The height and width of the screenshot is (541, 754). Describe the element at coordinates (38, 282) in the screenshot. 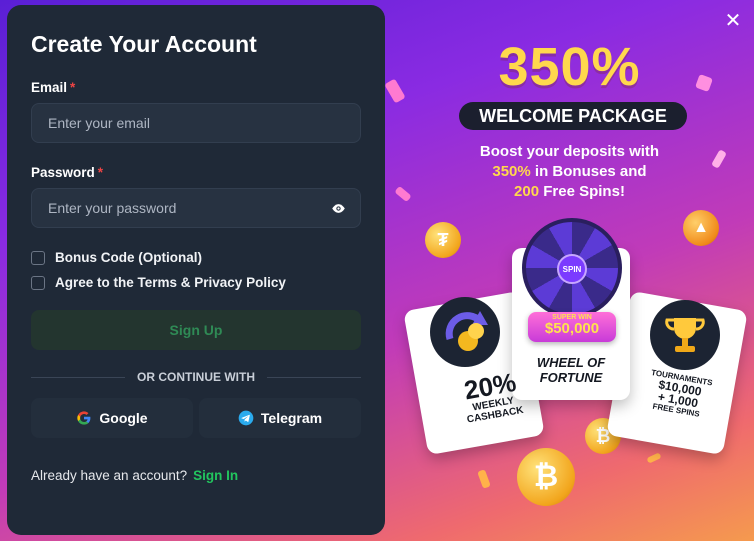

I see `terms-checkbox` at that location.